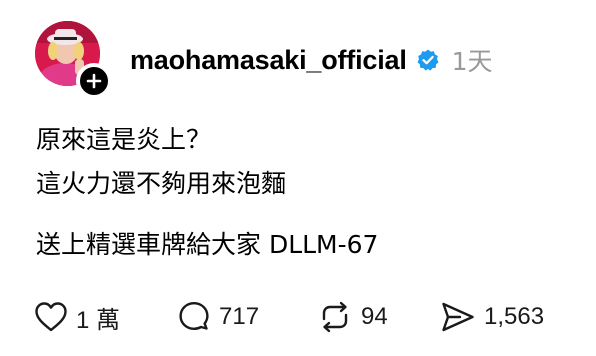 The width and height of the screenshot is (596, 356). I want to click on action-bar: 1 萬 717 94 1,563, so click(304, 317).